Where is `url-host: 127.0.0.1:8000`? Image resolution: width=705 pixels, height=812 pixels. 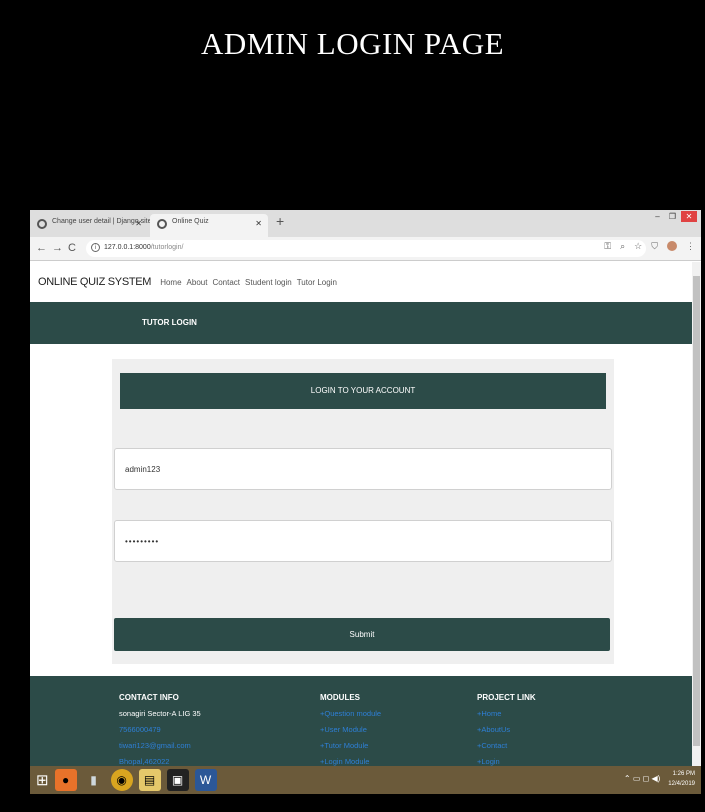
url-host: 127.0.0.1:8000 is located at coordinates (127, 247).